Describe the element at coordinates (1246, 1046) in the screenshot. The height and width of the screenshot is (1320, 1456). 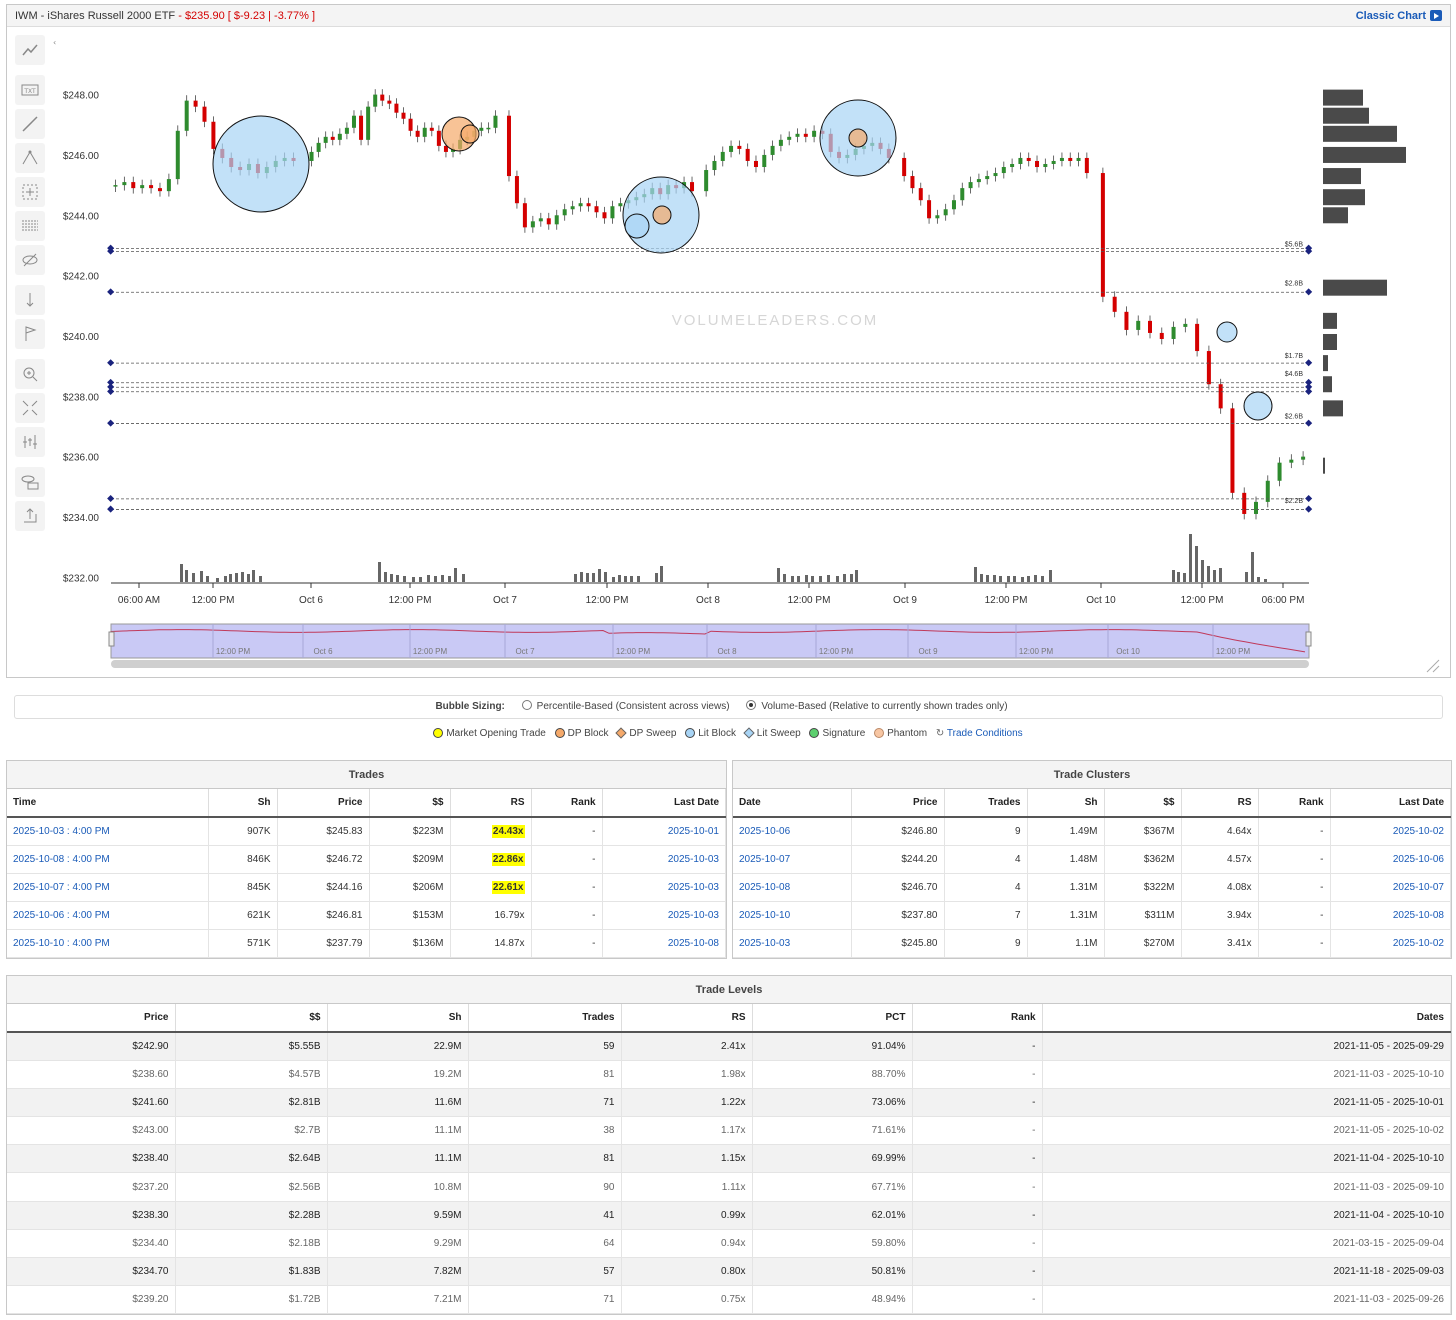
I see `levels-cell: 2021-11-05 - 2025-09-29` at that location.